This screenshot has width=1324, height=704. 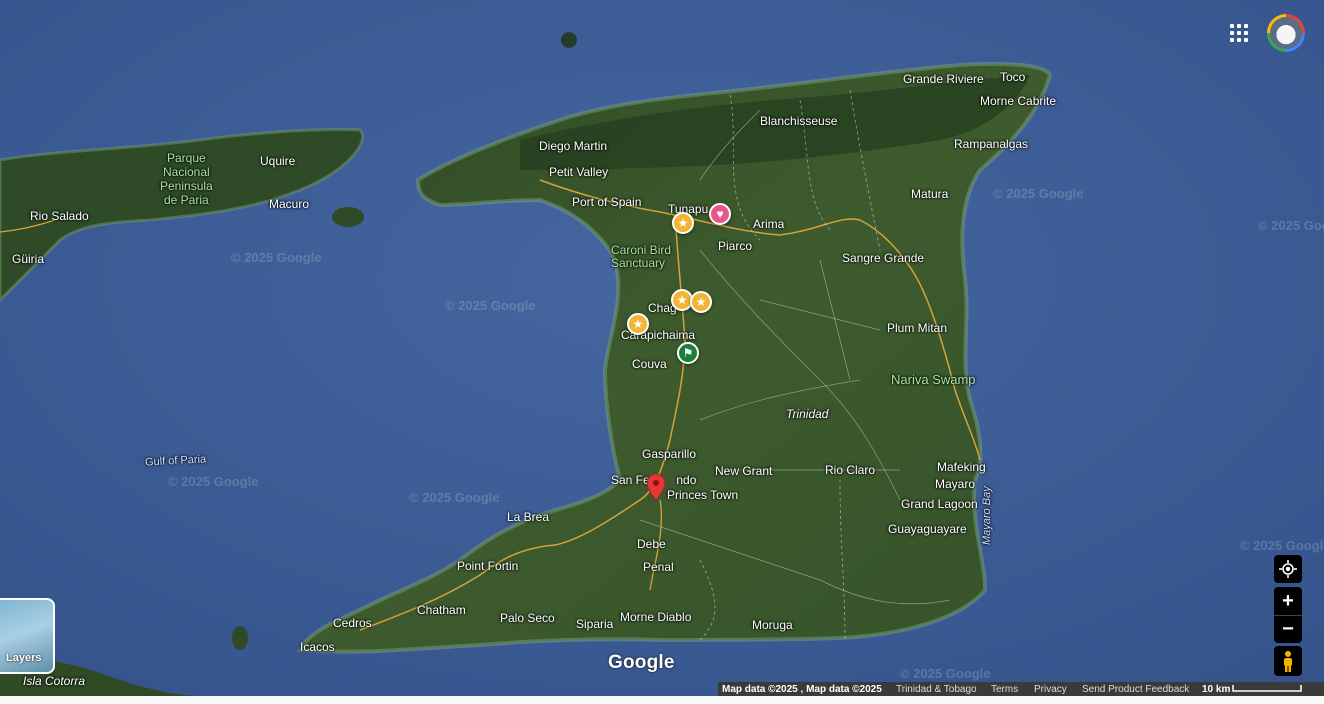 I want to click on place-label: Palo Seco, so click(x=527, y=618).